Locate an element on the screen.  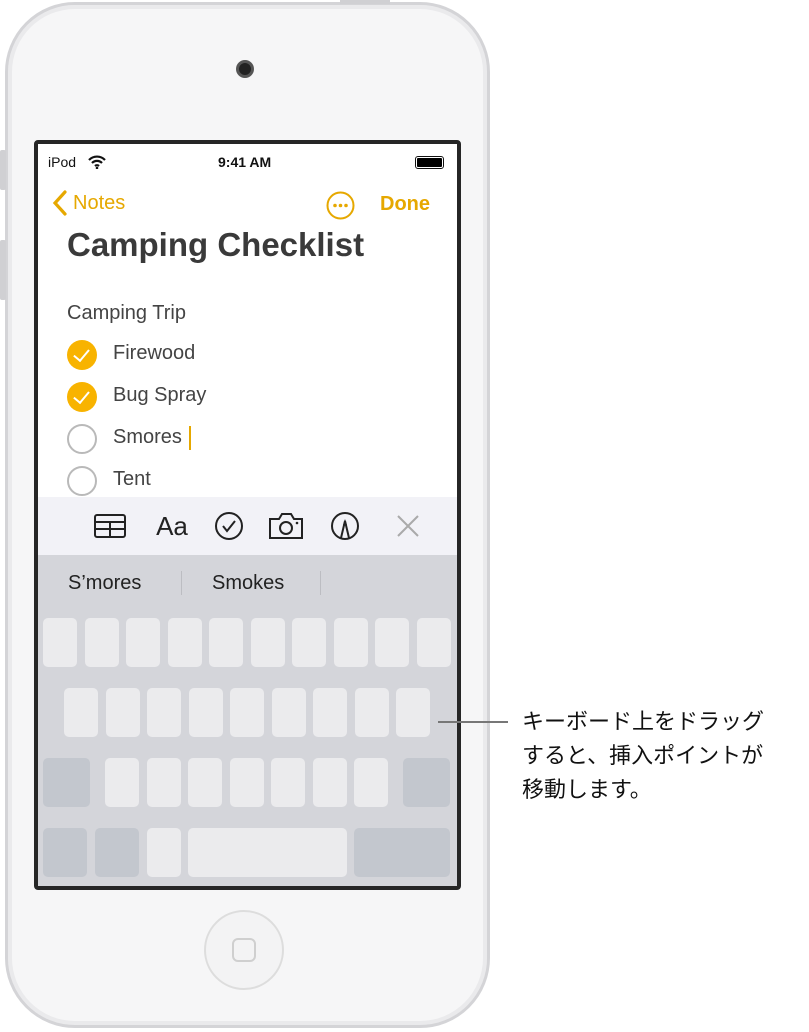
chevron-left-icon is located at coordinates (59, 203).